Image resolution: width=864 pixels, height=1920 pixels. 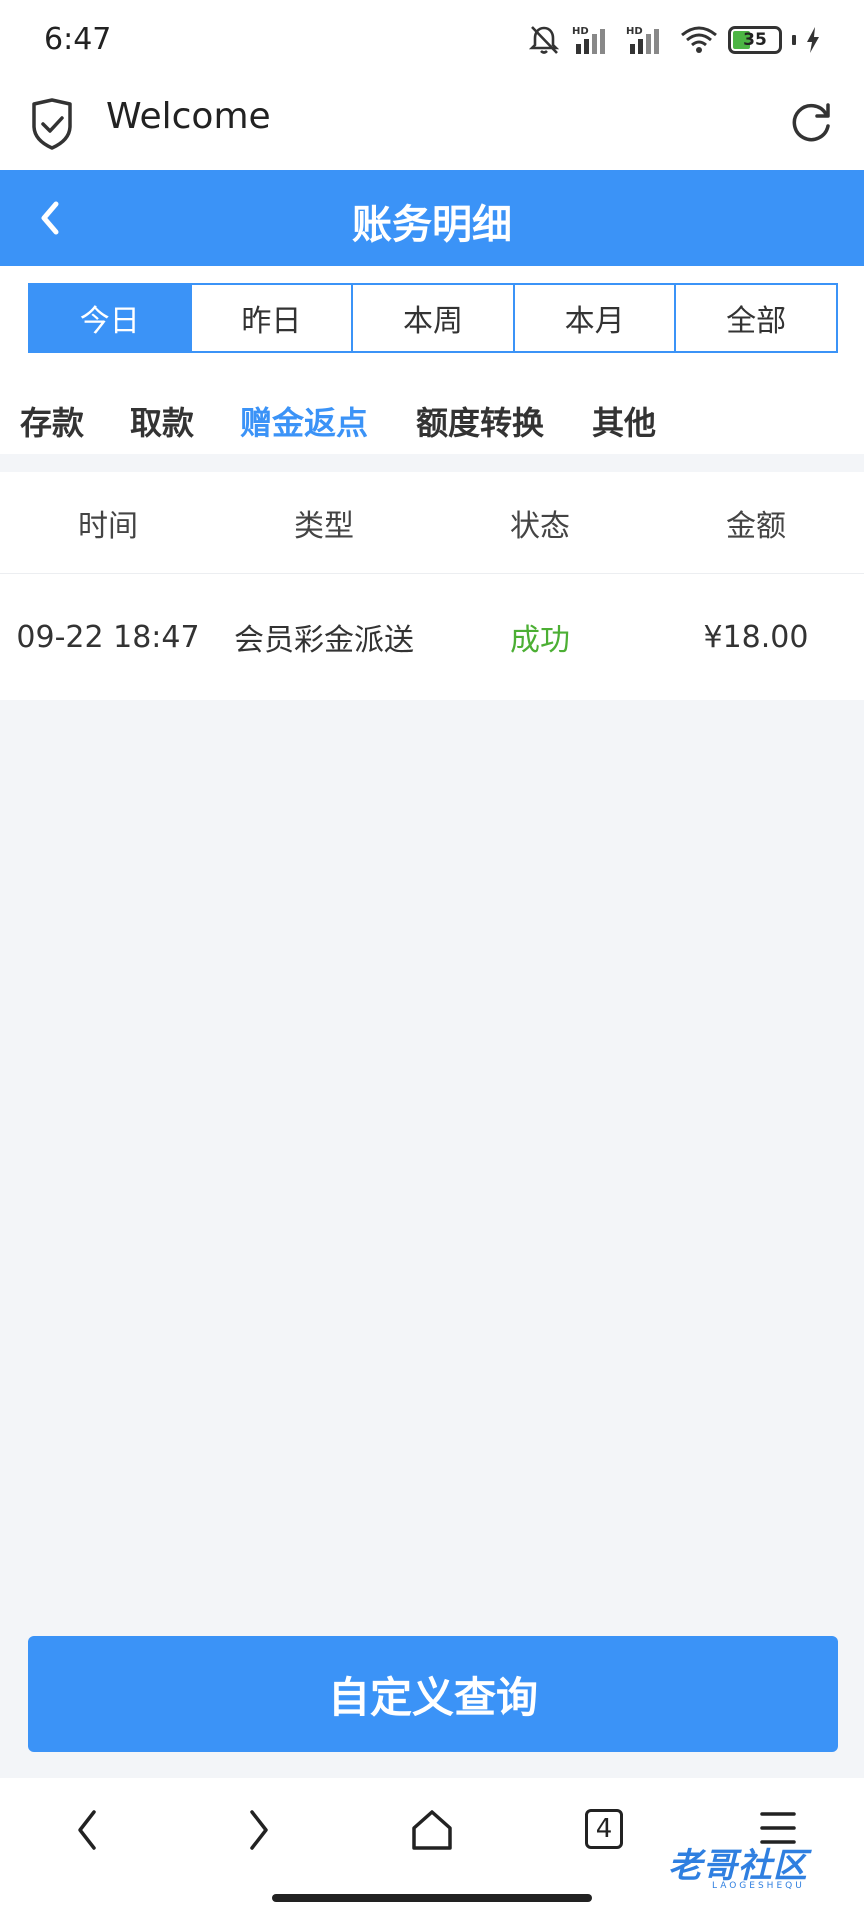 What do you see at coordinates (432, 225) in the screenshot?
I see `page-title: 账务明细` at bounding box center [432, 225].